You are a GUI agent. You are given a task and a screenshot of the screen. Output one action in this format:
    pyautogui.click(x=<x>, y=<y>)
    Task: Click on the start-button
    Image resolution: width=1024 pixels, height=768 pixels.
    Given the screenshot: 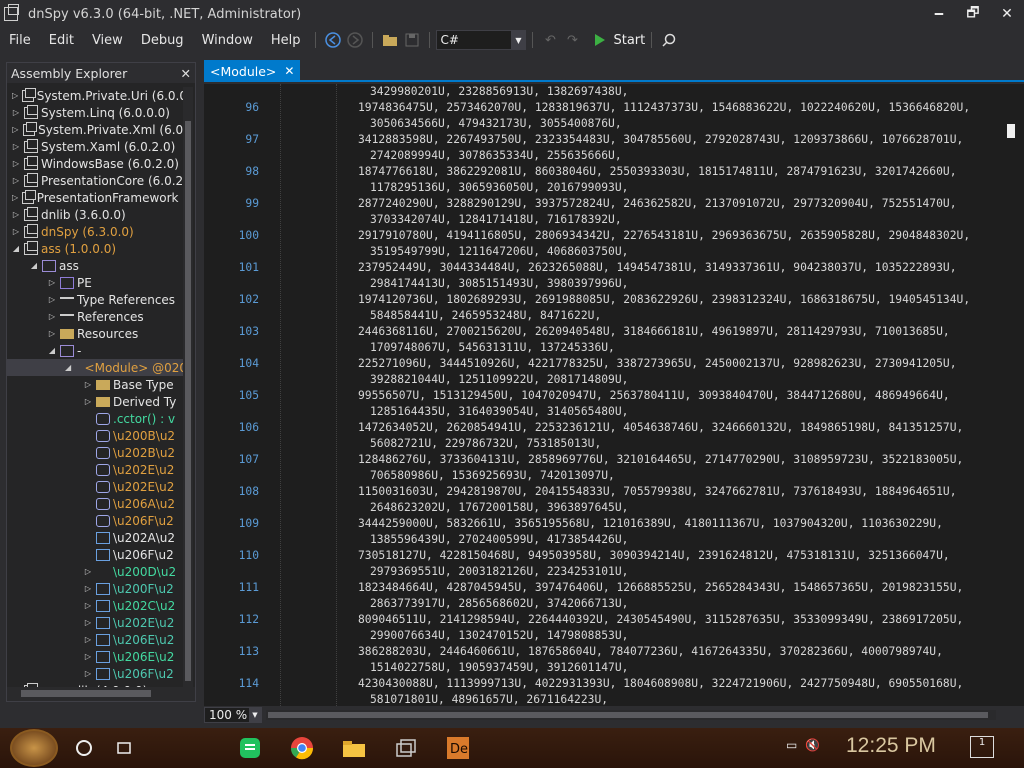 What is the action you would take?
    pyautogui.click(x=34, y=748)
    